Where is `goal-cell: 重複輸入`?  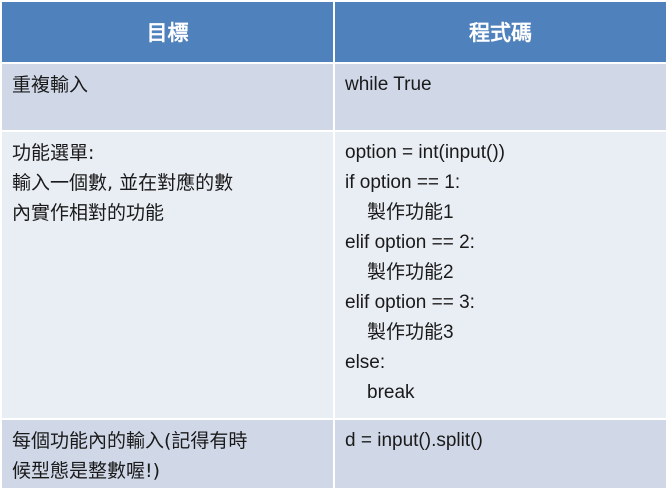
goal-cell: 重複輸入 is located at coordinates (167, 97).